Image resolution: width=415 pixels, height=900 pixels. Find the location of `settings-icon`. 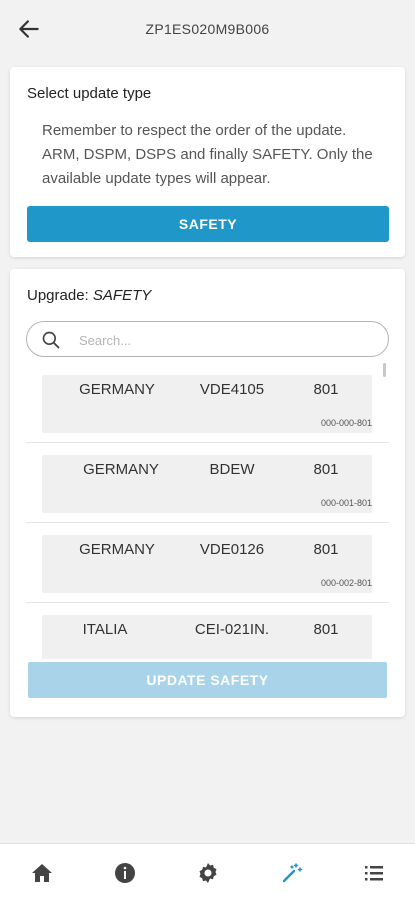

settings-icon is located at coordinates (208, 873).